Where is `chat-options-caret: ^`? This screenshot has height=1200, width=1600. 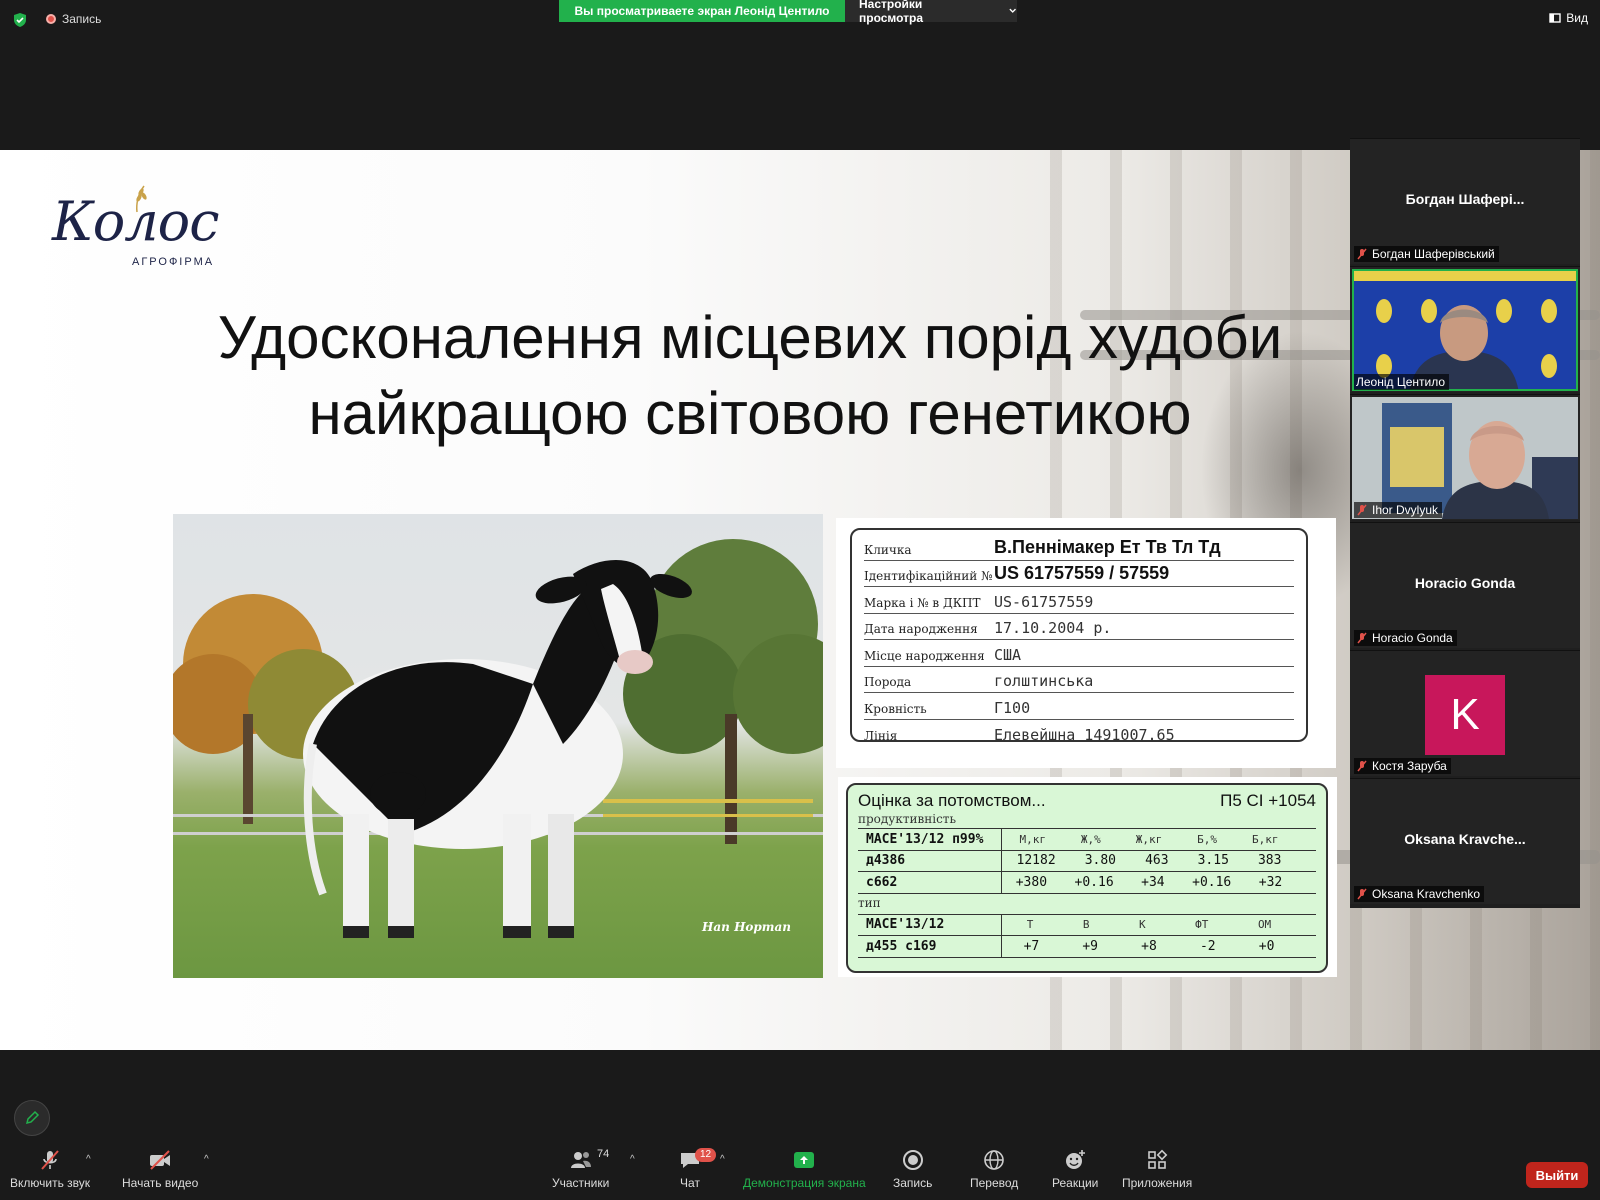
chat-options-caret: ^ is located at coordinates (722, 1159).